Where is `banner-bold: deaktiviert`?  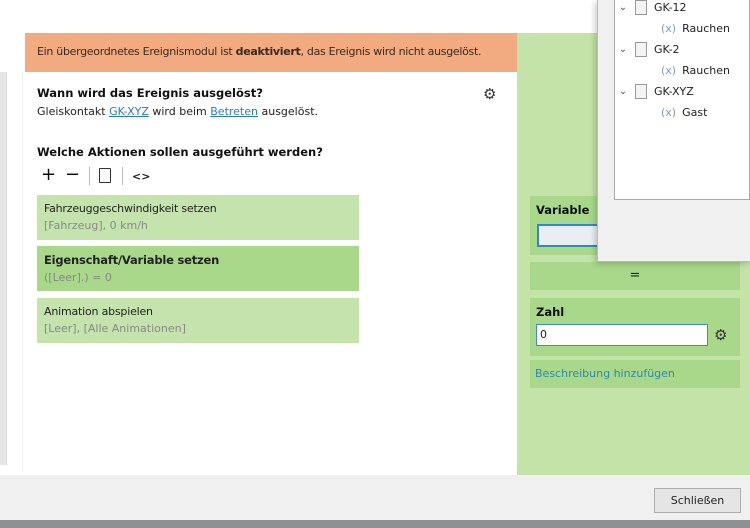 banner-bold: deaktiviert is located at coordinates (268, 51).